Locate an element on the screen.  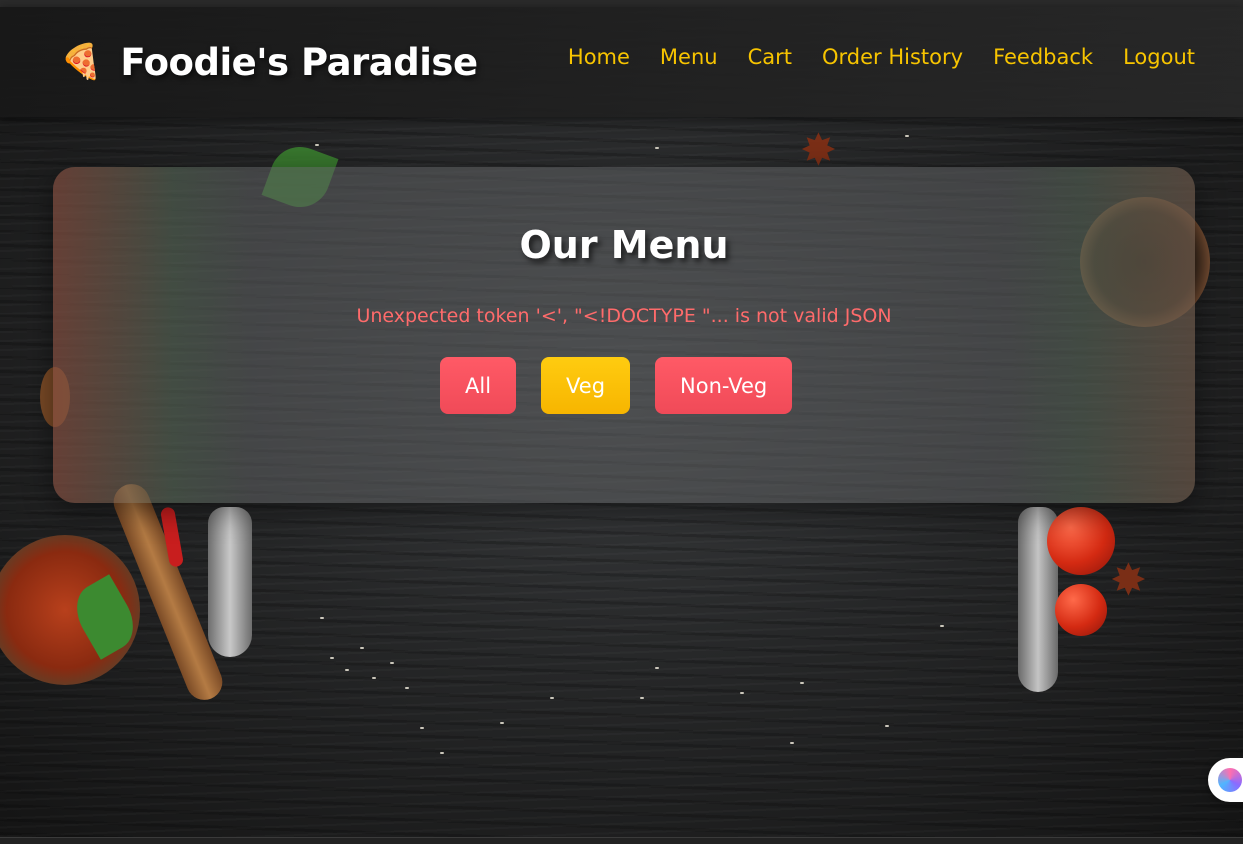
site-title: Foodie's Paradise is located at coordinates (299, 62).